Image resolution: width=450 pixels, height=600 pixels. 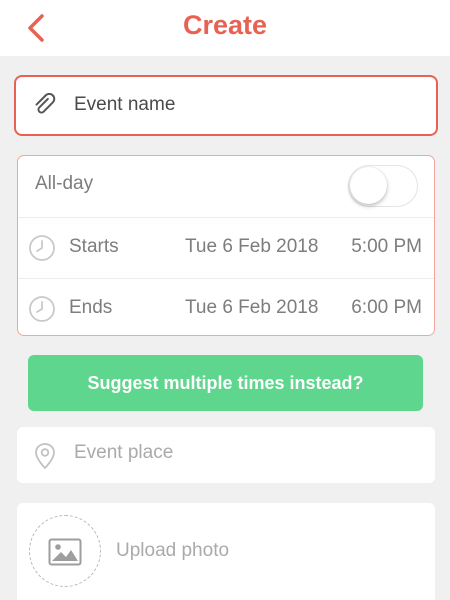 I want to click on allday-toggle, so click(x=383, y=186).